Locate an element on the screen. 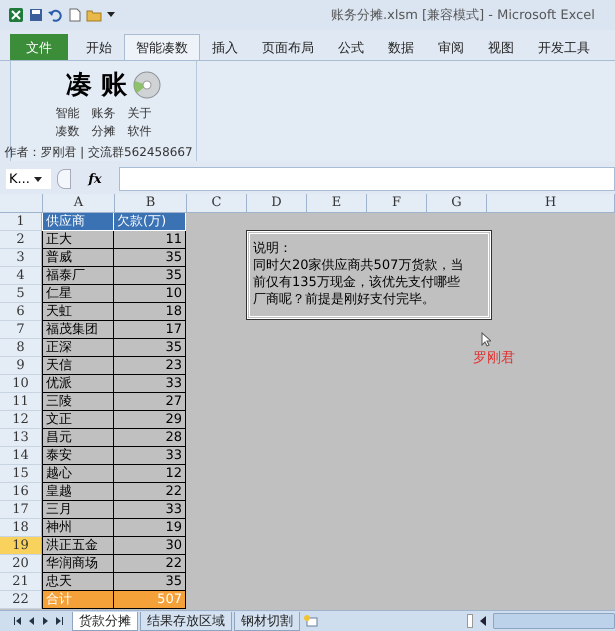 This screenshot has height=631, width=615. table-cell: 普威 is located at coordinates (78, 258).